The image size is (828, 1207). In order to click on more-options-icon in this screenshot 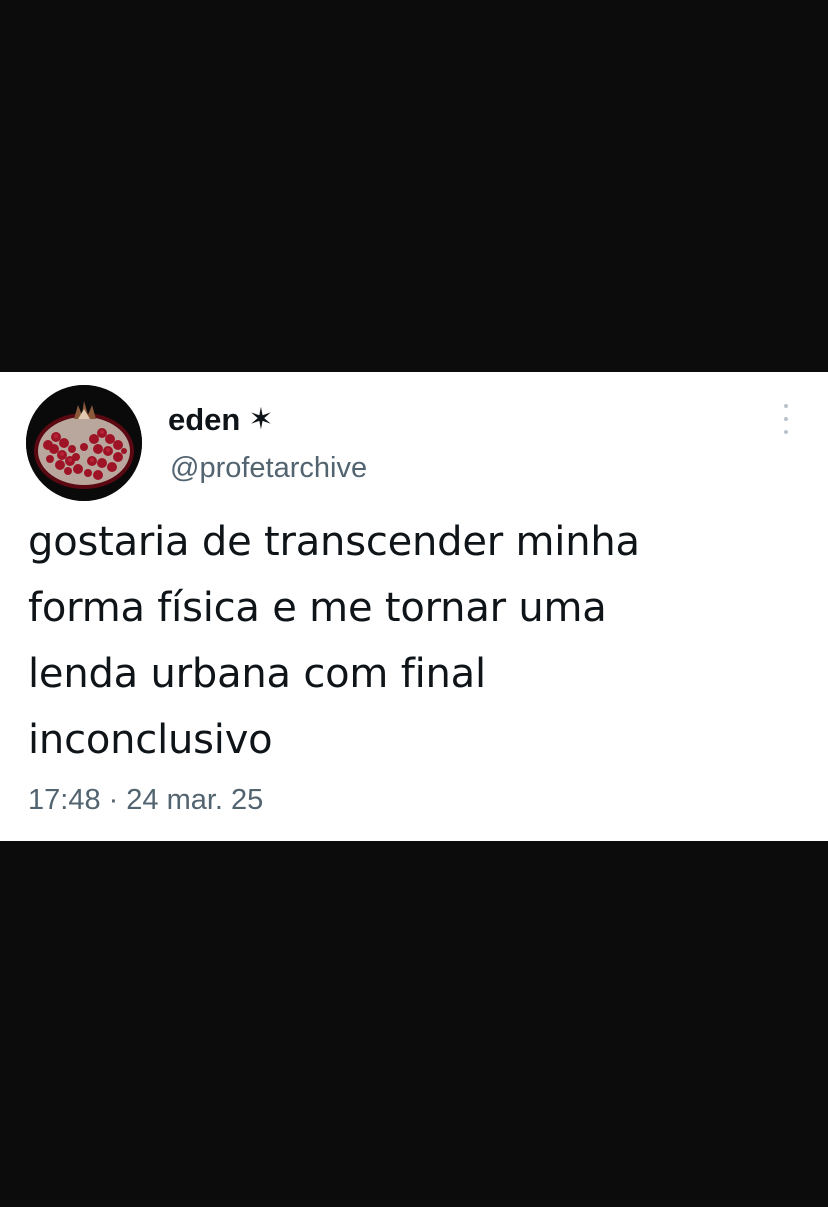, I will do `click(786, 419)`.